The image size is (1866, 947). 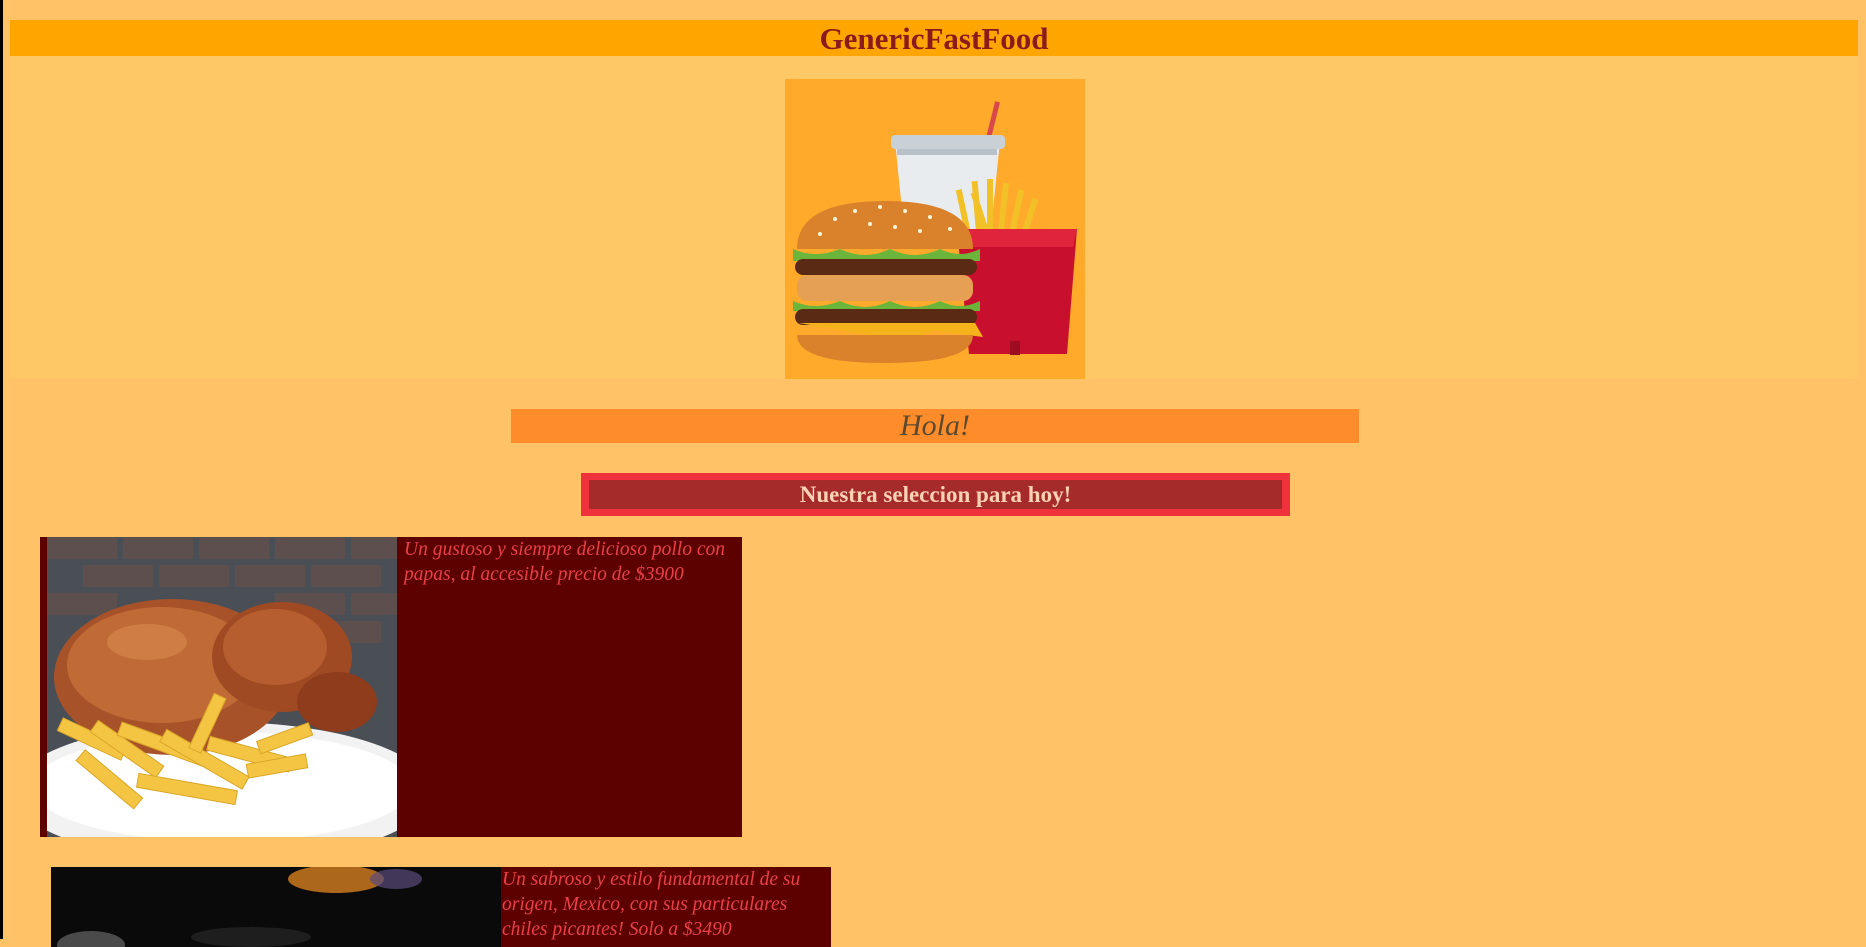 I want to click on site-title: GenericFastFood, so click(x=934, y=38).